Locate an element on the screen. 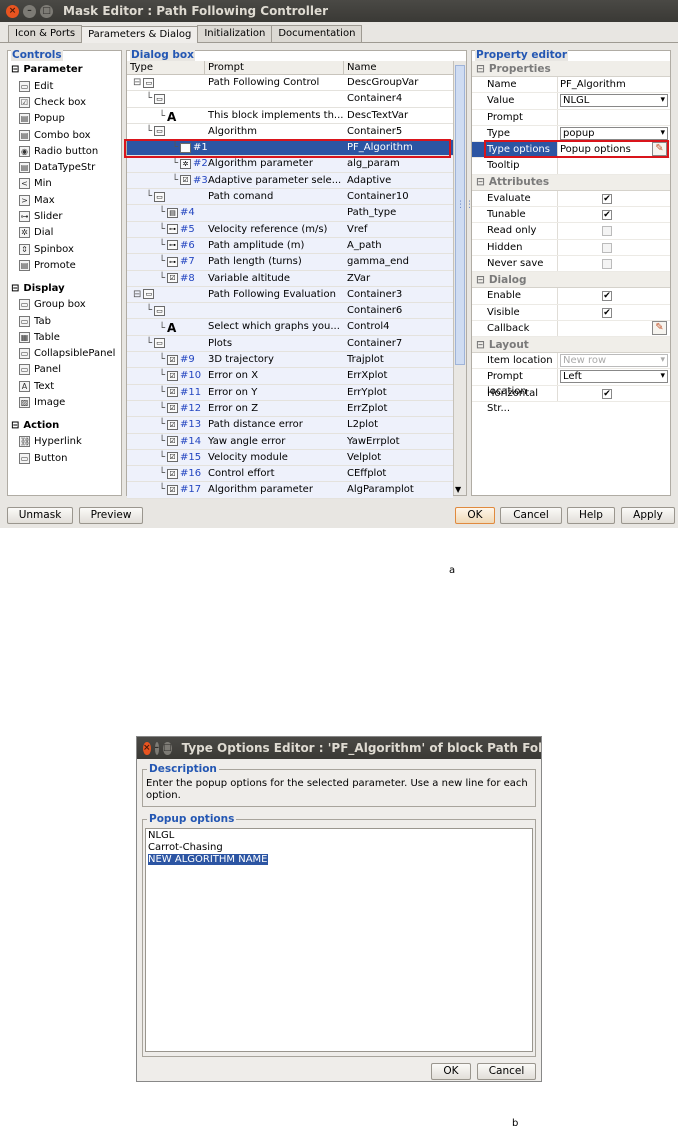 The height and width of the screenshot is (1130, 678). table-row: └ ☑ #3 Adaptive parameter sele... Adaptive is located at coordinates (290, 181).